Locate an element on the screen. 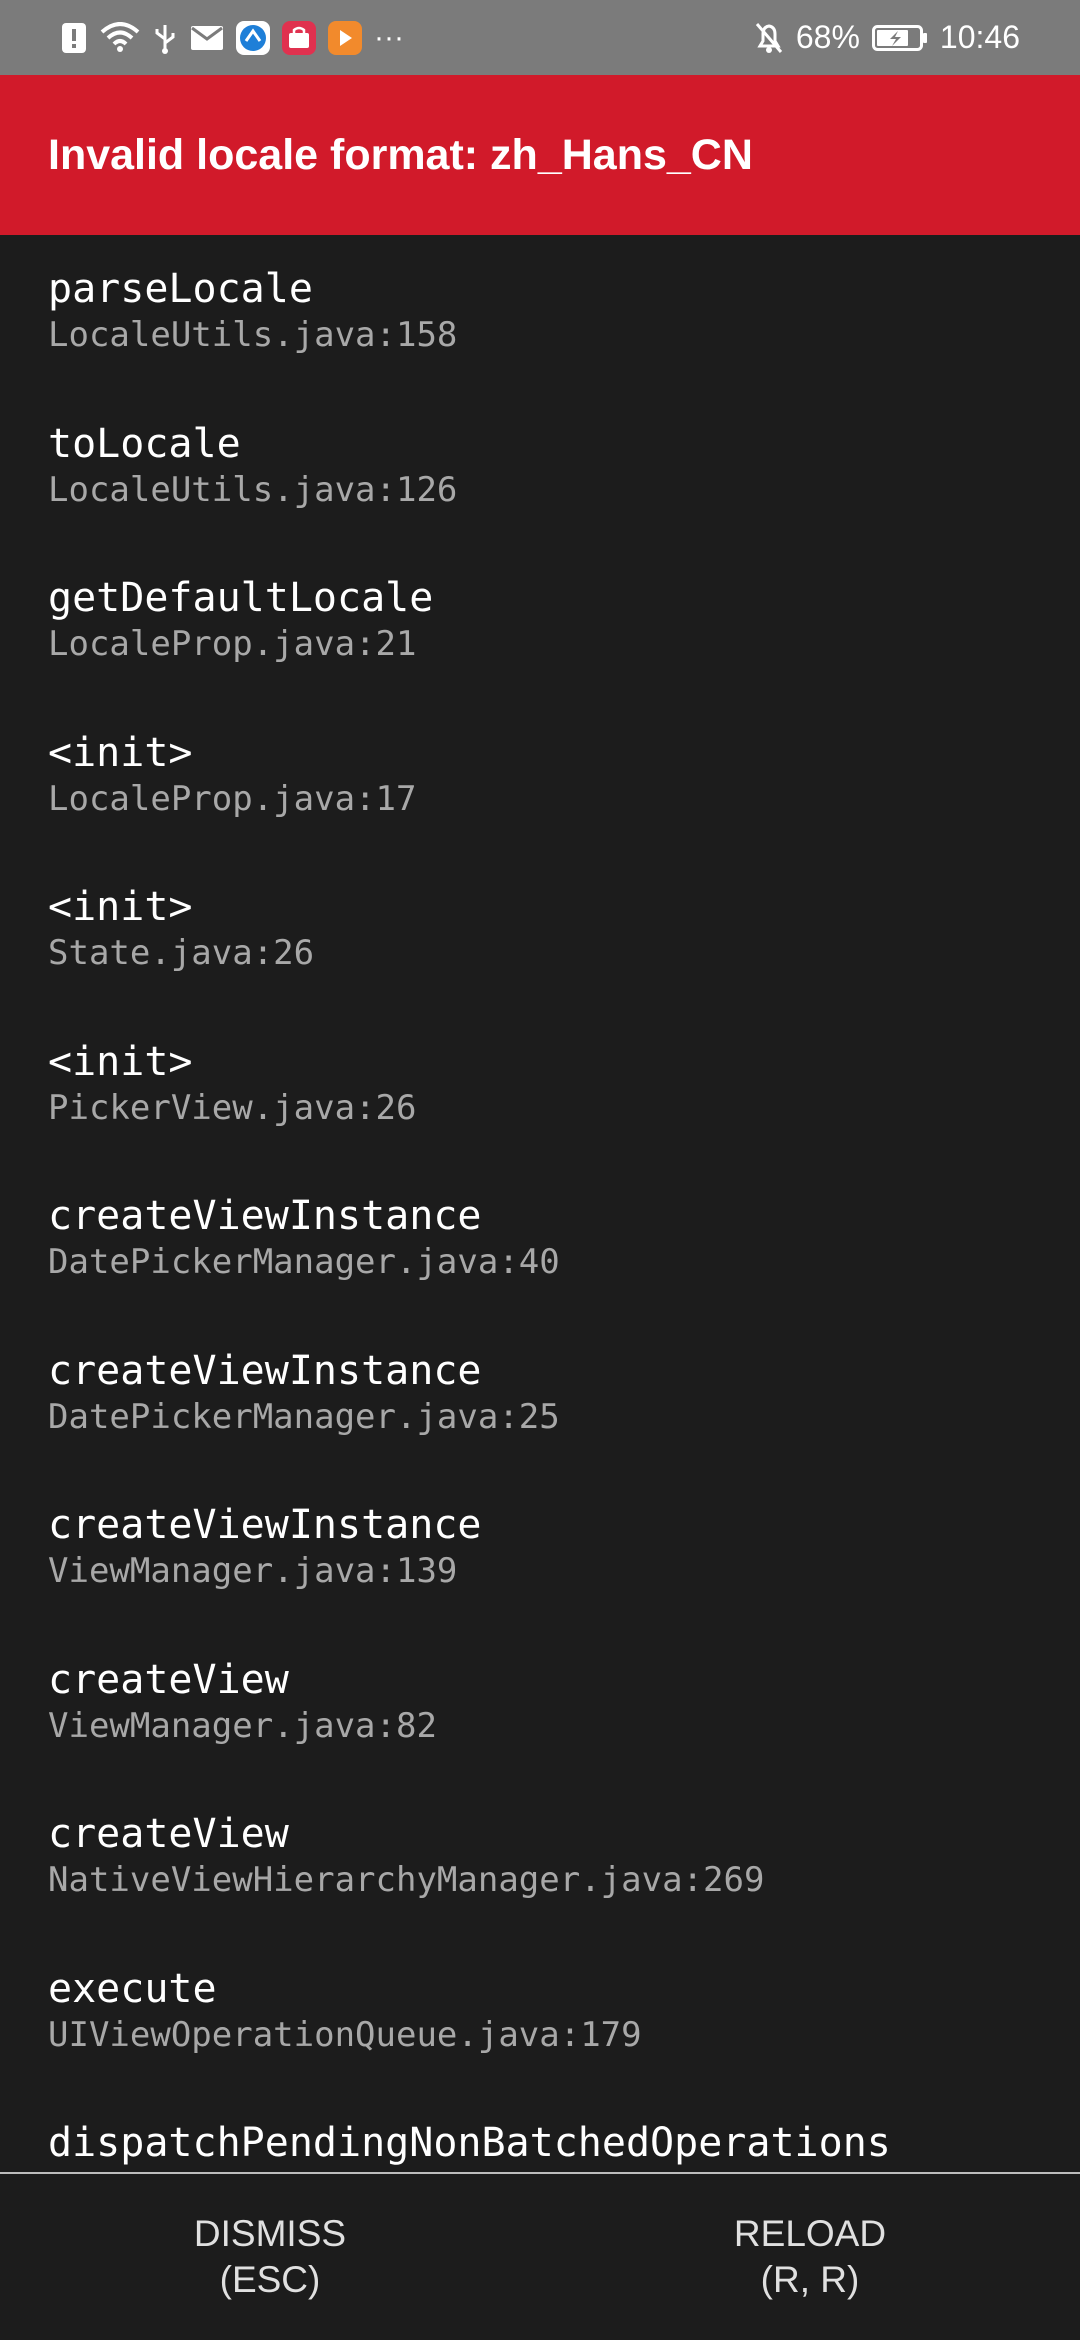 The image size is (1080, 2340). clock: 10:46 is located at coordinates (979, 37).